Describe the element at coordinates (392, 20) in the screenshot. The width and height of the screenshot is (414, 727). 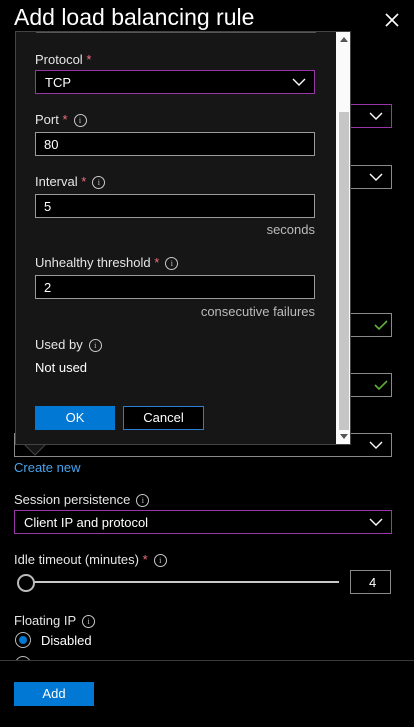
I see `close-icon` at that location.